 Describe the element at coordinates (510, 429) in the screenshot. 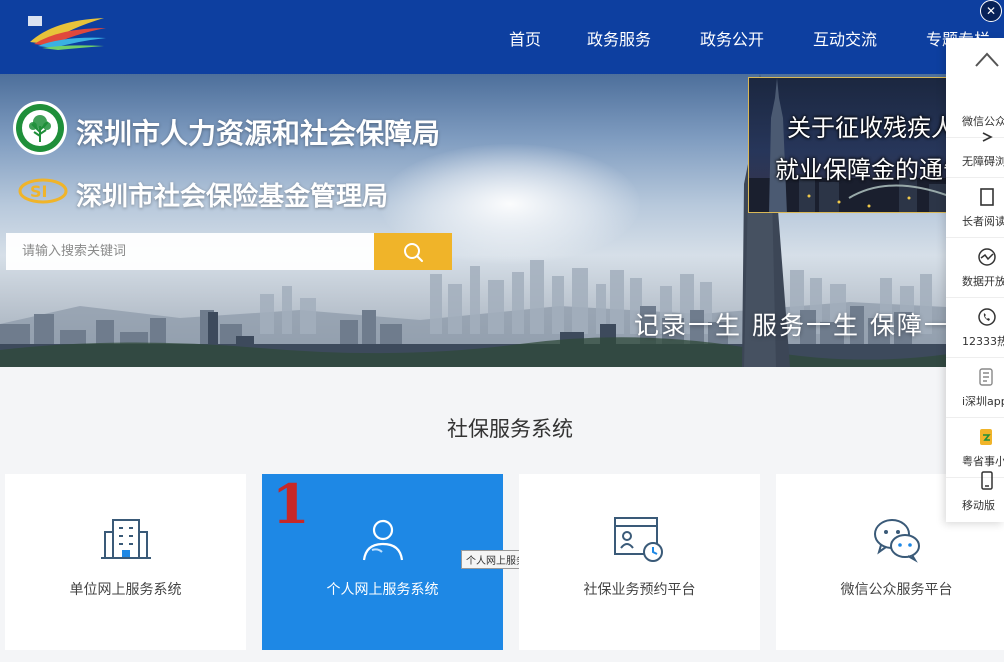

I see `services-section-title: 社保服务系统` at that location.